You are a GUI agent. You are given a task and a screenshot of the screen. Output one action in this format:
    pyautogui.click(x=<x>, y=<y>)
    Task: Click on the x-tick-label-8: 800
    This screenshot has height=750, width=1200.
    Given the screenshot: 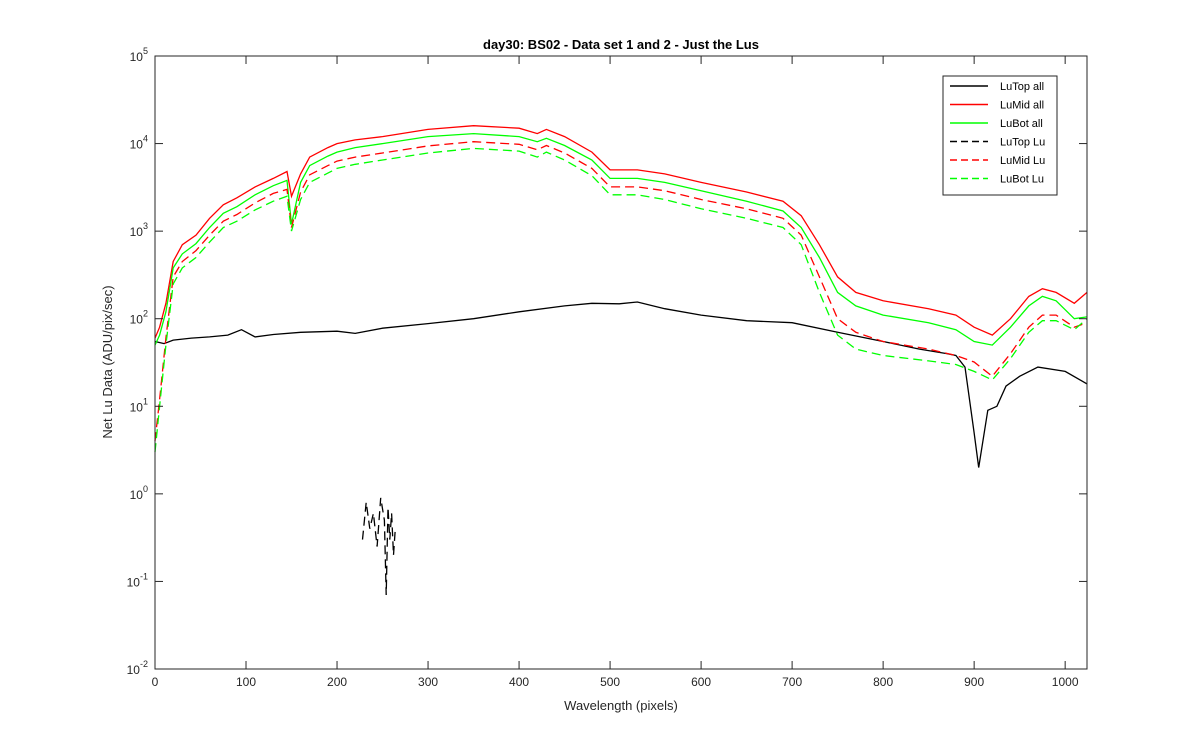 What is the action you would take?
    pyautogui.click(x=883, y=682)
    